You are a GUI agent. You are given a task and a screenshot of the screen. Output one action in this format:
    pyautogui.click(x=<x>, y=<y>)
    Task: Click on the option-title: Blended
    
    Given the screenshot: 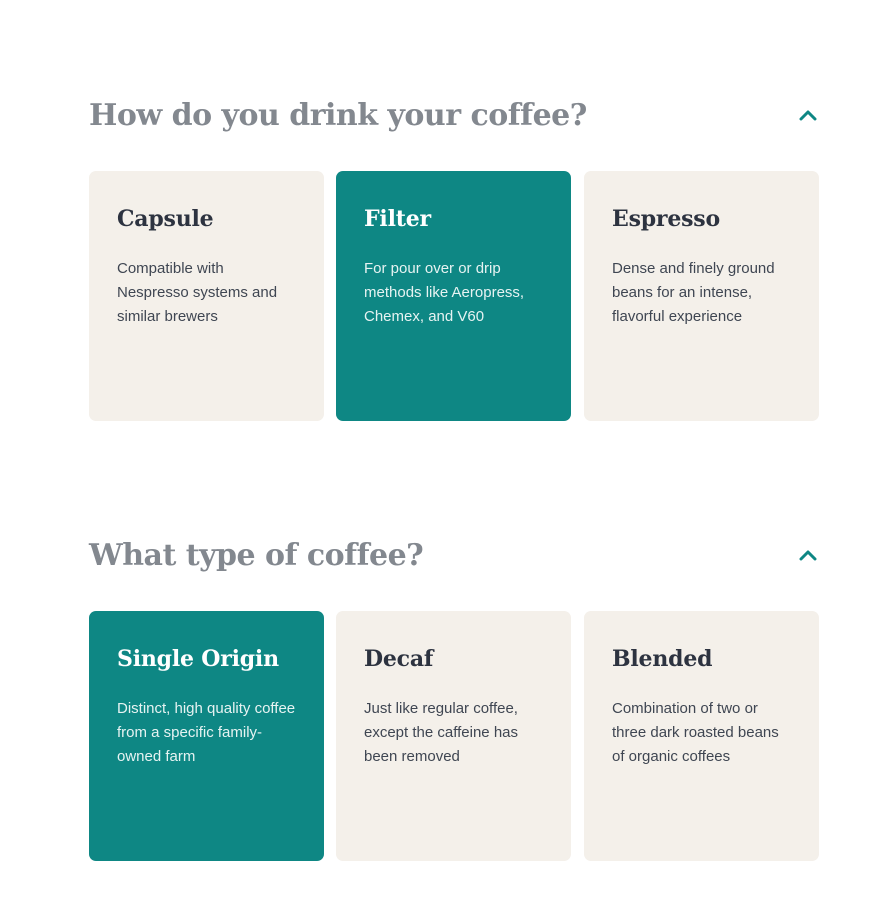 What is the action you would take?
    pyautogui.click(x=662, y=659)
    